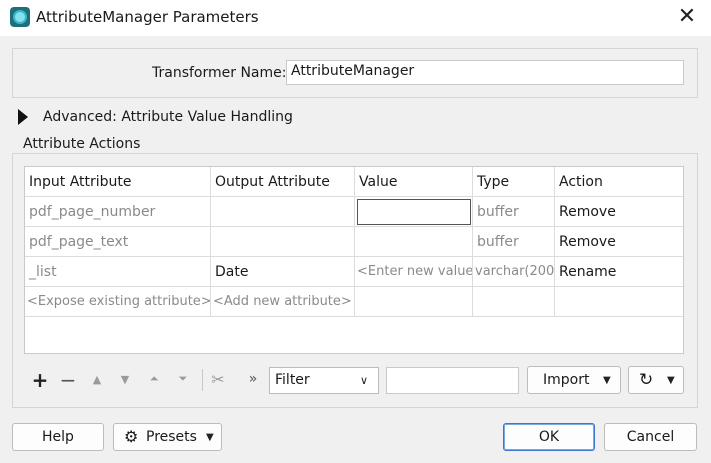 This screenshot has width=711, height=463. I want to click on type-cell, so click(513, 301).